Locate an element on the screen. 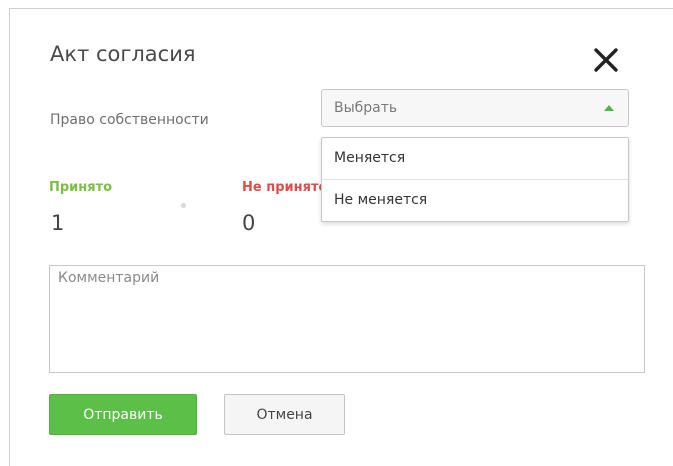 The height and width of the screenshot is (466, 673). accepted-label: Принято is located at coordinates (81, 187).